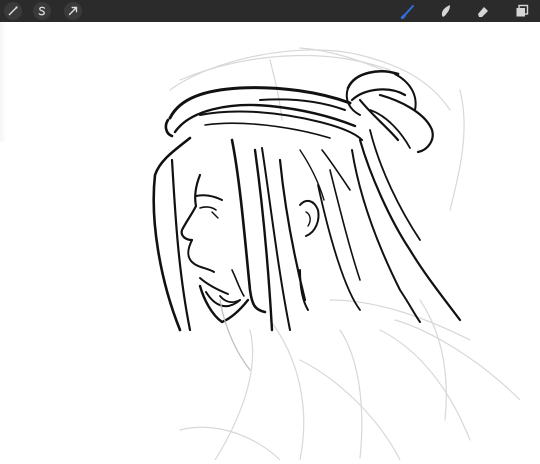  I want to click on smudge-icon, so click(446, 11).